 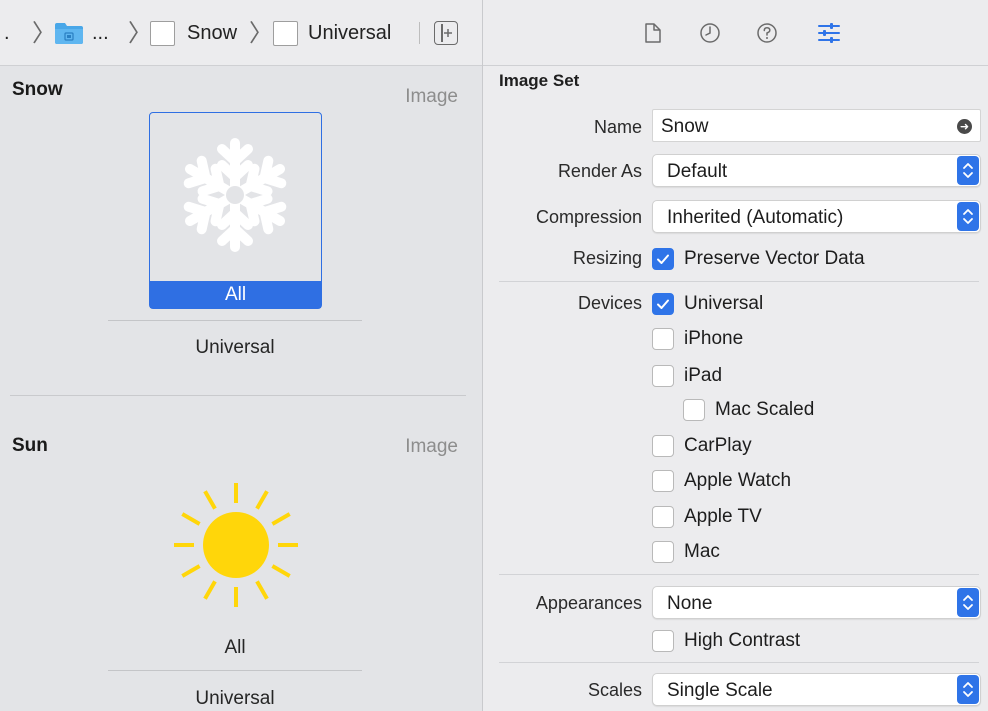 What do you see at coordinates (653, 33) in the screenshot?
I see `file-inspector-icon` at bounding box center [653, 33].